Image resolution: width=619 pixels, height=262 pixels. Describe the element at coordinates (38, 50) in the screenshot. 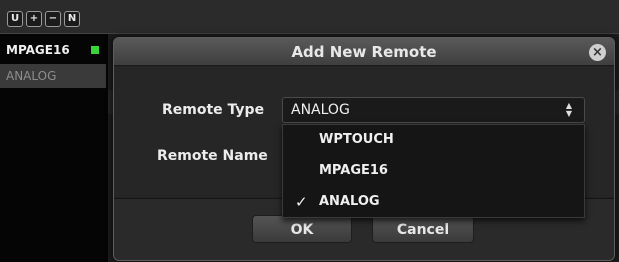

I see `list-item-label: MPAGE16` at that location.